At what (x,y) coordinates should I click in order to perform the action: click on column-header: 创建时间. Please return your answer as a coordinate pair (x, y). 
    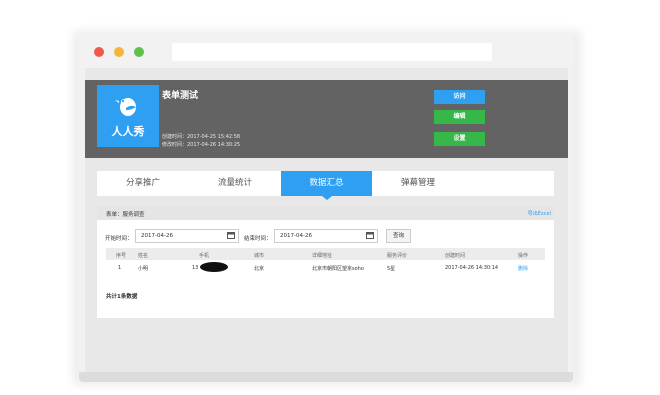
    Looking at the image, I should click on (455, 256).